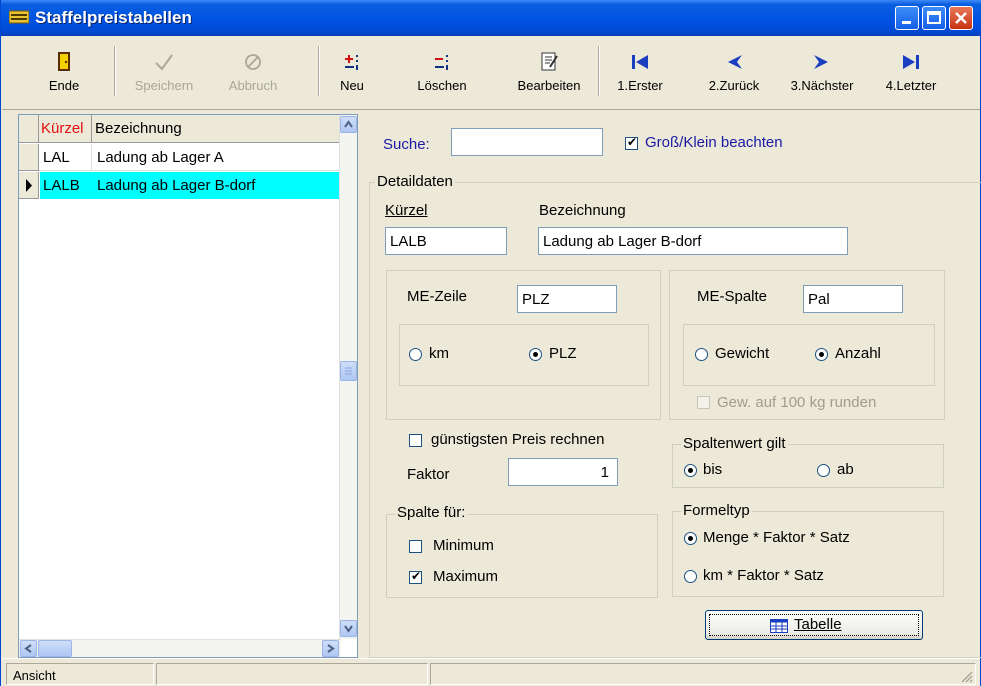  What do you see at coordinates (348, 124) in the screenshot?
I see `scroll-up-button` at bounding box center [348, 124].